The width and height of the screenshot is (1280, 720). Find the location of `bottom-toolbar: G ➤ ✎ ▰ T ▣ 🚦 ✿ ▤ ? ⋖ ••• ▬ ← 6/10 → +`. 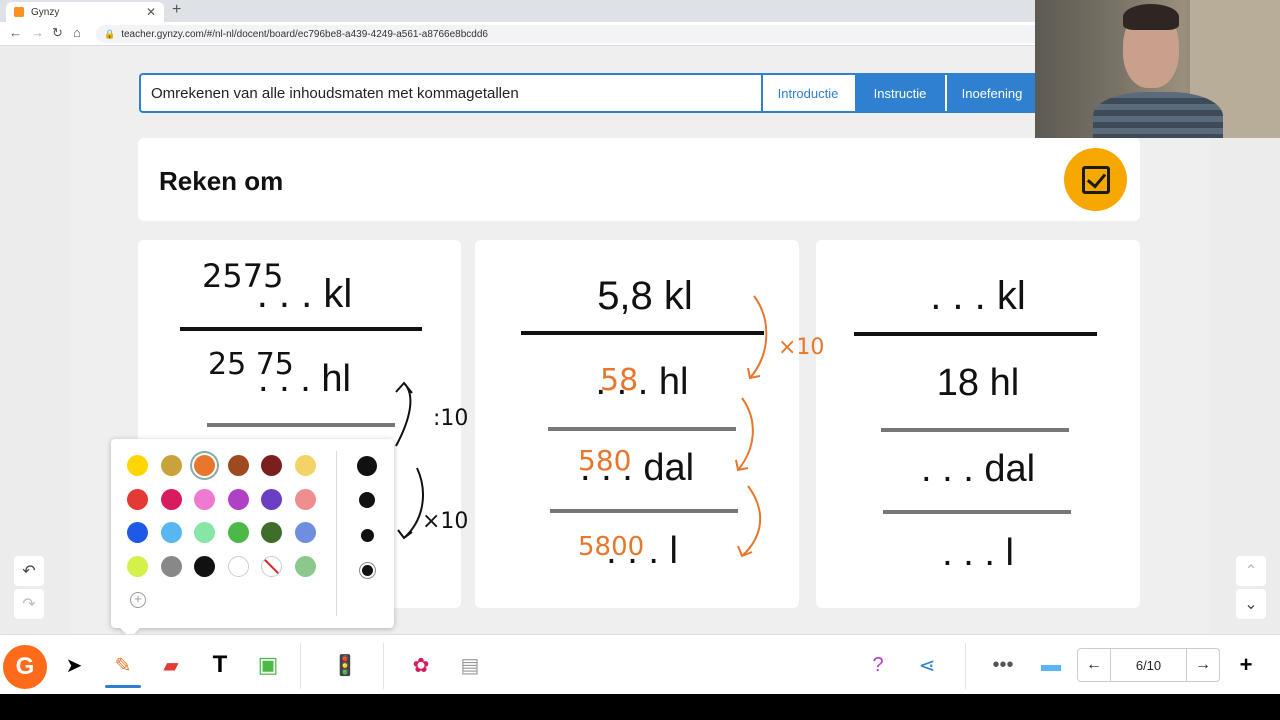

bottom-toolbar: G ➤ ✎ ▰ T ▣ 🚦 ✿ ▤ ? ⋖ ••• ▬ ← 6/10 → + is located at coordinates (640, 664).